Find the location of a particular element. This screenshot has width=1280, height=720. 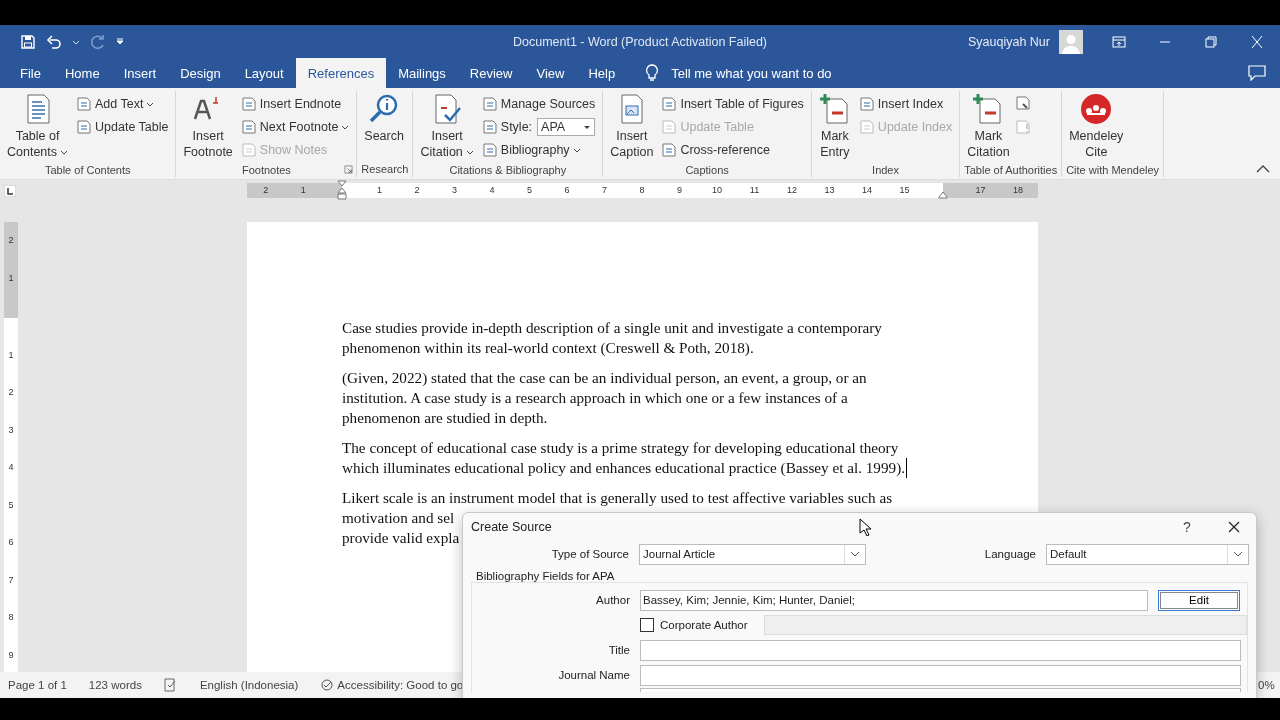

paragraph: The concept of educational case study is a prime strategy for developing educational theory which illuminates educational policy and enhances educational practice (Bassey et al. 1999). is located at coordinates (624, 458).